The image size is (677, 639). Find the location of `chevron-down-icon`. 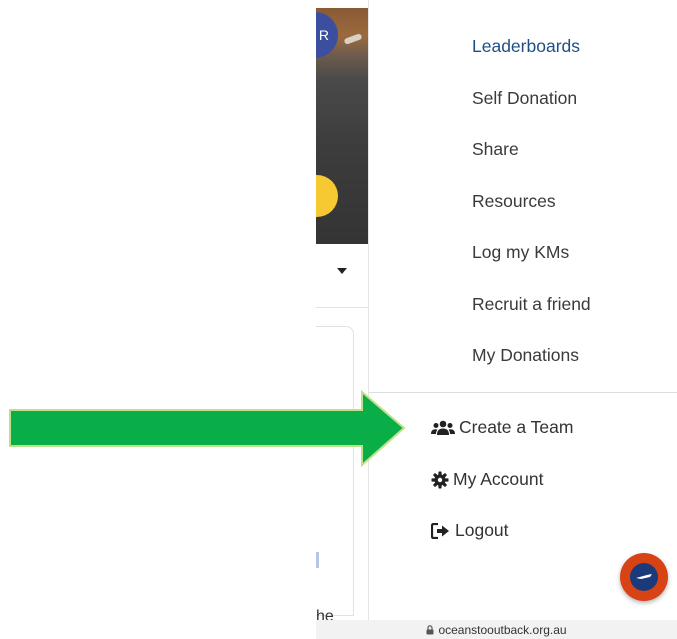

chevron-down-icon is located at coordinates (342, 271).